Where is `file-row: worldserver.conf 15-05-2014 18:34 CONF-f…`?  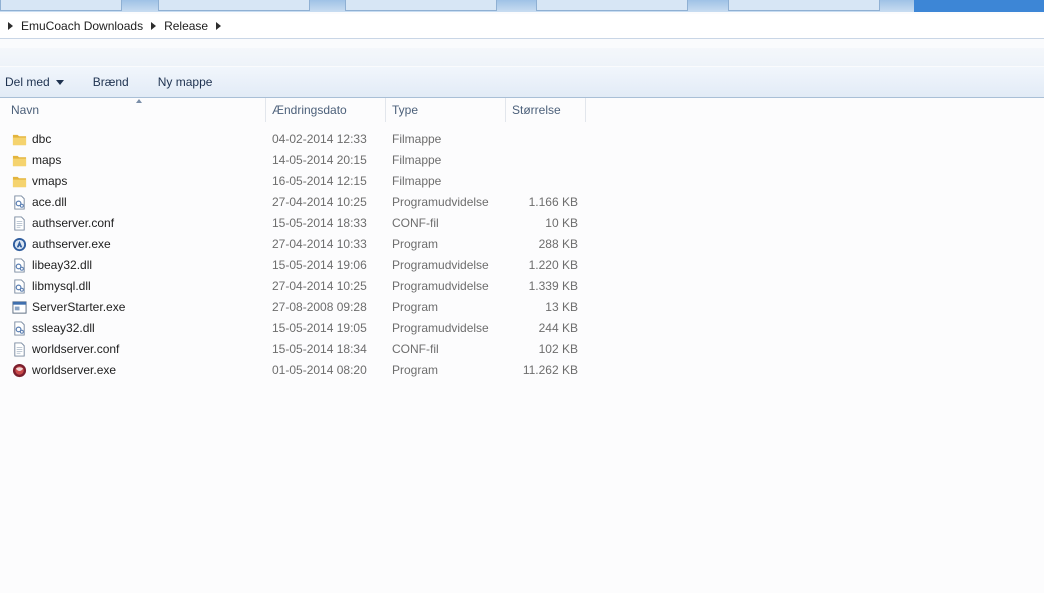
file-row: worldserver.conf 15-05-2014 18:34 CONF-f… is located at coordinates (522, 349).